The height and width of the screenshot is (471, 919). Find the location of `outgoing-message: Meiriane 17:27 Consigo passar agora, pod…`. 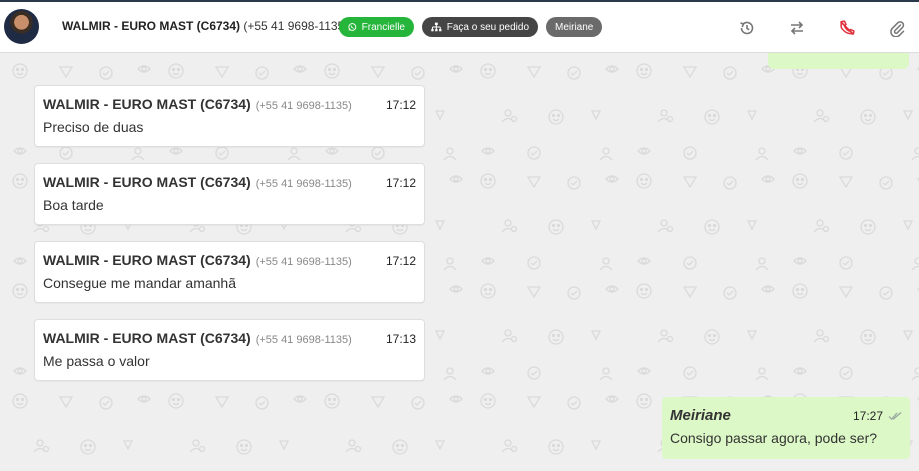

outgoing-message: Meiriane 17:27 Consigo passar agora, pod… is located at coordinates (786, 428).